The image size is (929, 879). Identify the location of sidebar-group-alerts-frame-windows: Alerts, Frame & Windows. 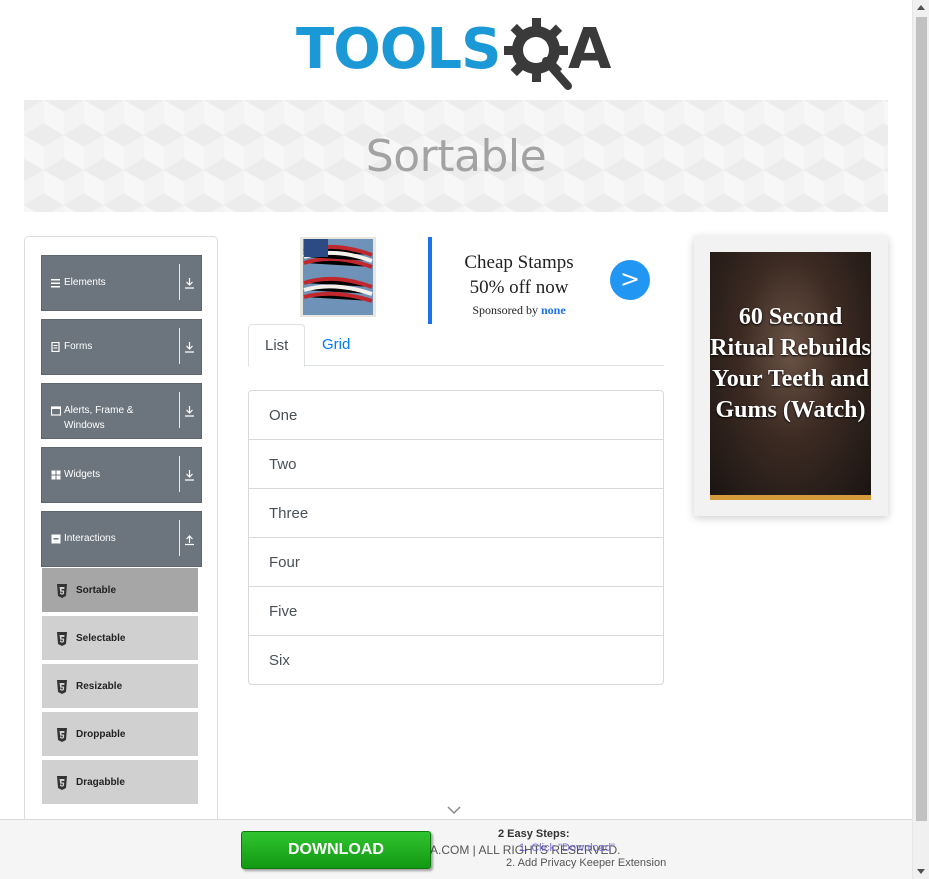
(121, 411).